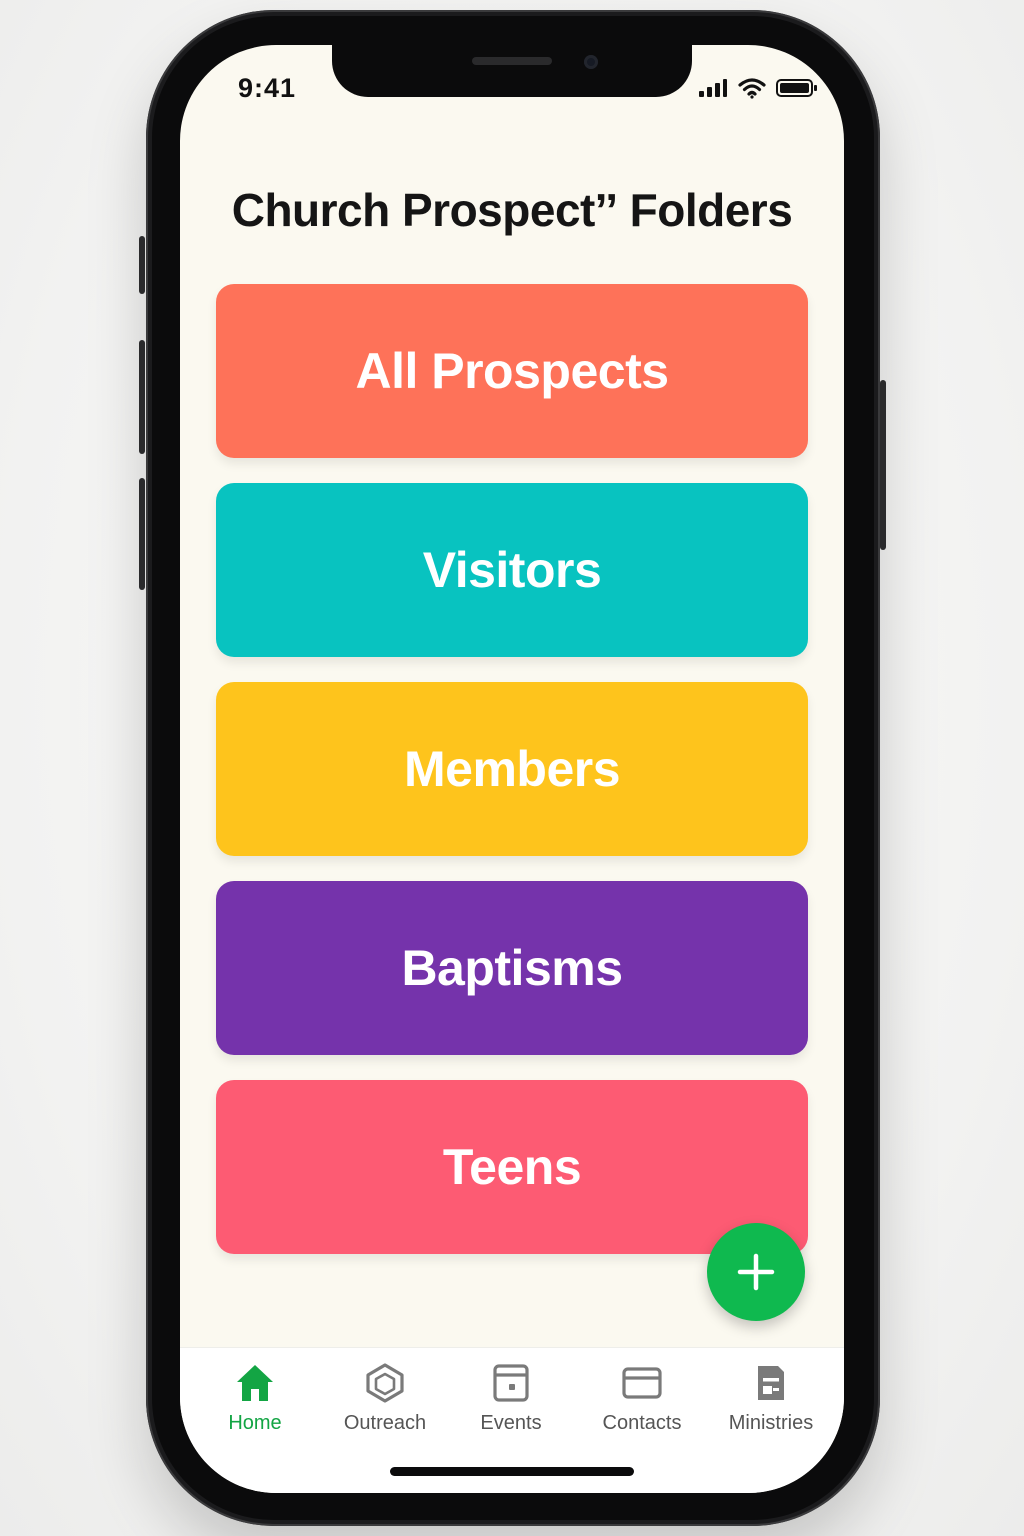  I want to click on notch, so click(512, 71).